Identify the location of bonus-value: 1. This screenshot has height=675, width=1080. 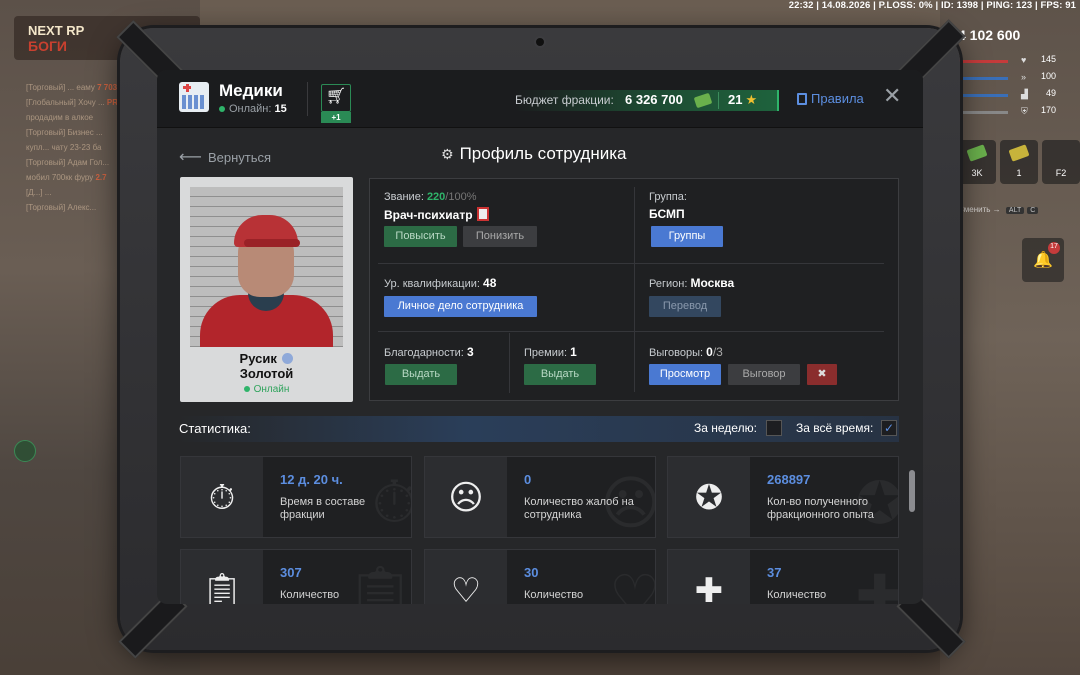
(573, 352).